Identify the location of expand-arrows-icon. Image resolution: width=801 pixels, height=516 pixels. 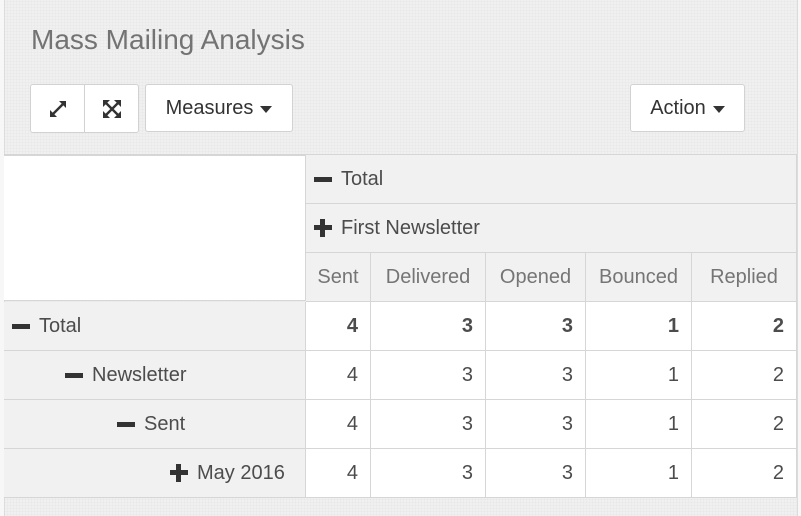
(57, 108).